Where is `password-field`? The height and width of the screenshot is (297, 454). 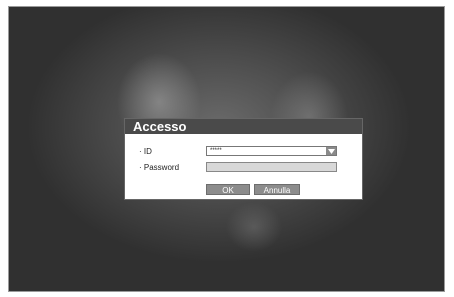 password-field is located at coordinates (271, 167).